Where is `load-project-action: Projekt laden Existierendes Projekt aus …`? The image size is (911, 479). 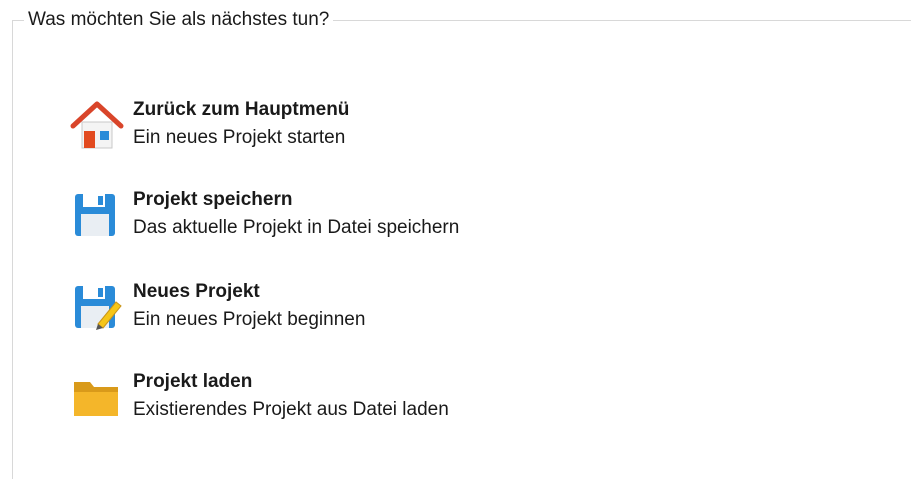 load-project-action: Projekt laden Existierendes Projekt aus … is located at coordinates (330, 402).